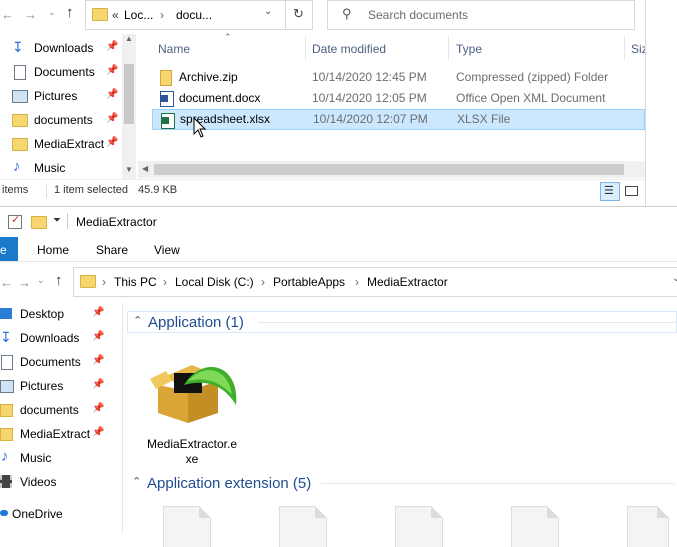 This screenshot has width=677, height=547. I want to click on refresh-button: ↻, so click(299, 15).